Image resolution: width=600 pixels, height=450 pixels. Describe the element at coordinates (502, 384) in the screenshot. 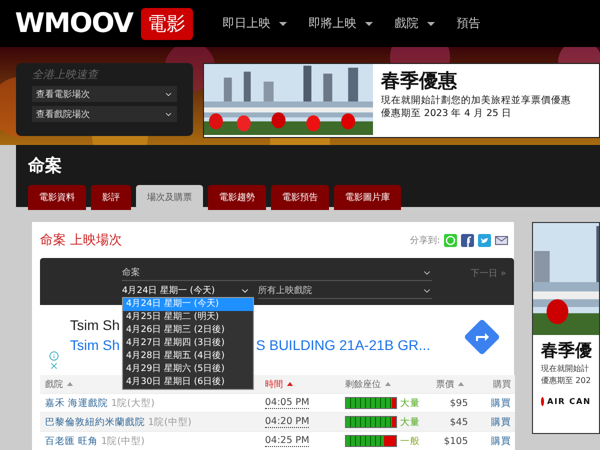

I see `column-header: 購買` at that location.